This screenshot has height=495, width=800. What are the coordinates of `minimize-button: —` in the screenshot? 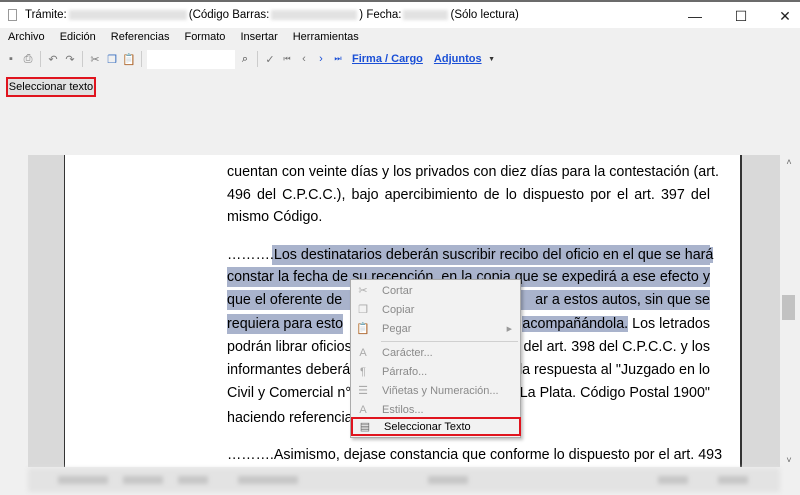 It's located at (695, 16).